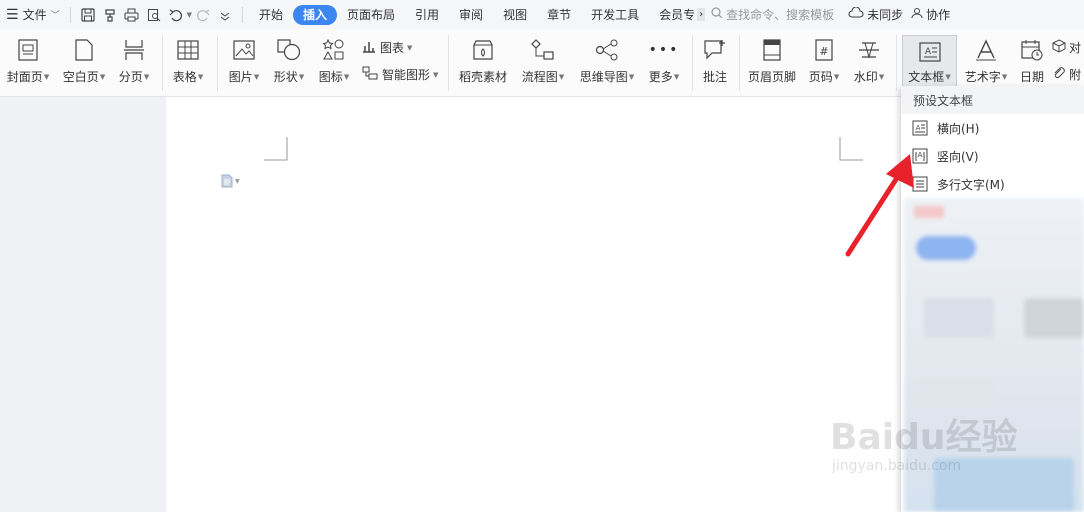  What do you see at coordinates (154, 15) in the screenshot?
I see `print-preview-icon` at bounding box center [154, 15].